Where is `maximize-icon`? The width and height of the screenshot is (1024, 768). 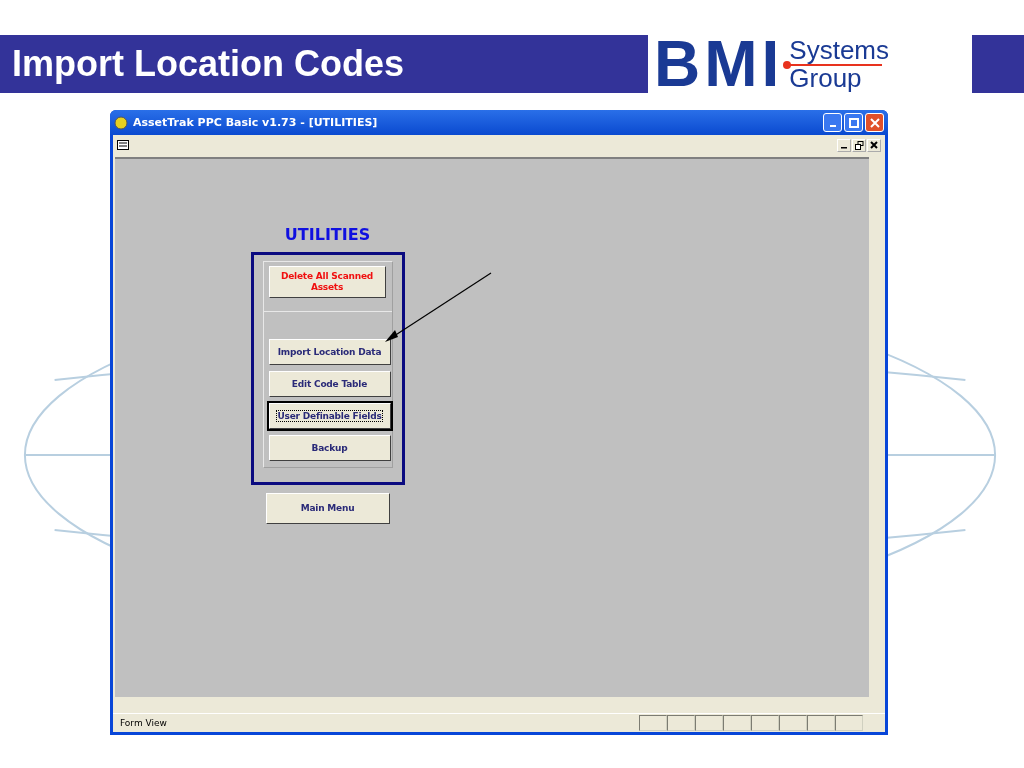
maximize-icon is located at coordinates (853, 122).